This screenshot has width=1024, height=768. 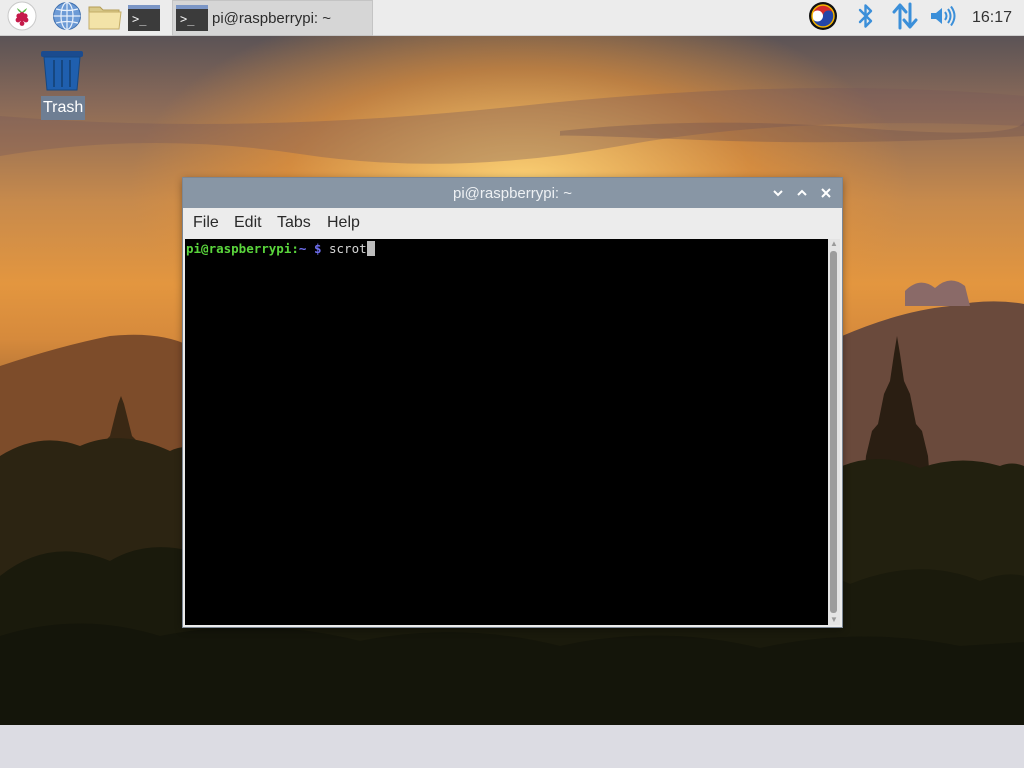 I want to click on menu-bar: File Edit Tabs Help, so click(x=512, y=223).